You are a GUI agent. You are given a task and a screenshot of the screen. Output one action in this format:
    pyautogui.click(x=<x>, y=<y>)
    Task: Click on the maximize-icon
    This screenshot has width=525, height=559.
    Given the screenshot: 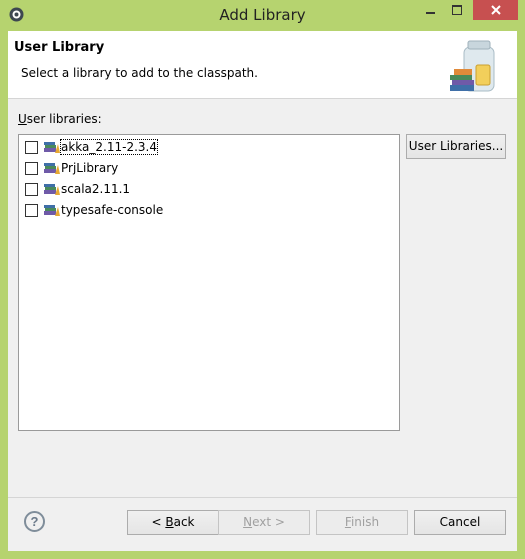 What is the action you would take?
    pyautogui.click(x=457, y=10)
    